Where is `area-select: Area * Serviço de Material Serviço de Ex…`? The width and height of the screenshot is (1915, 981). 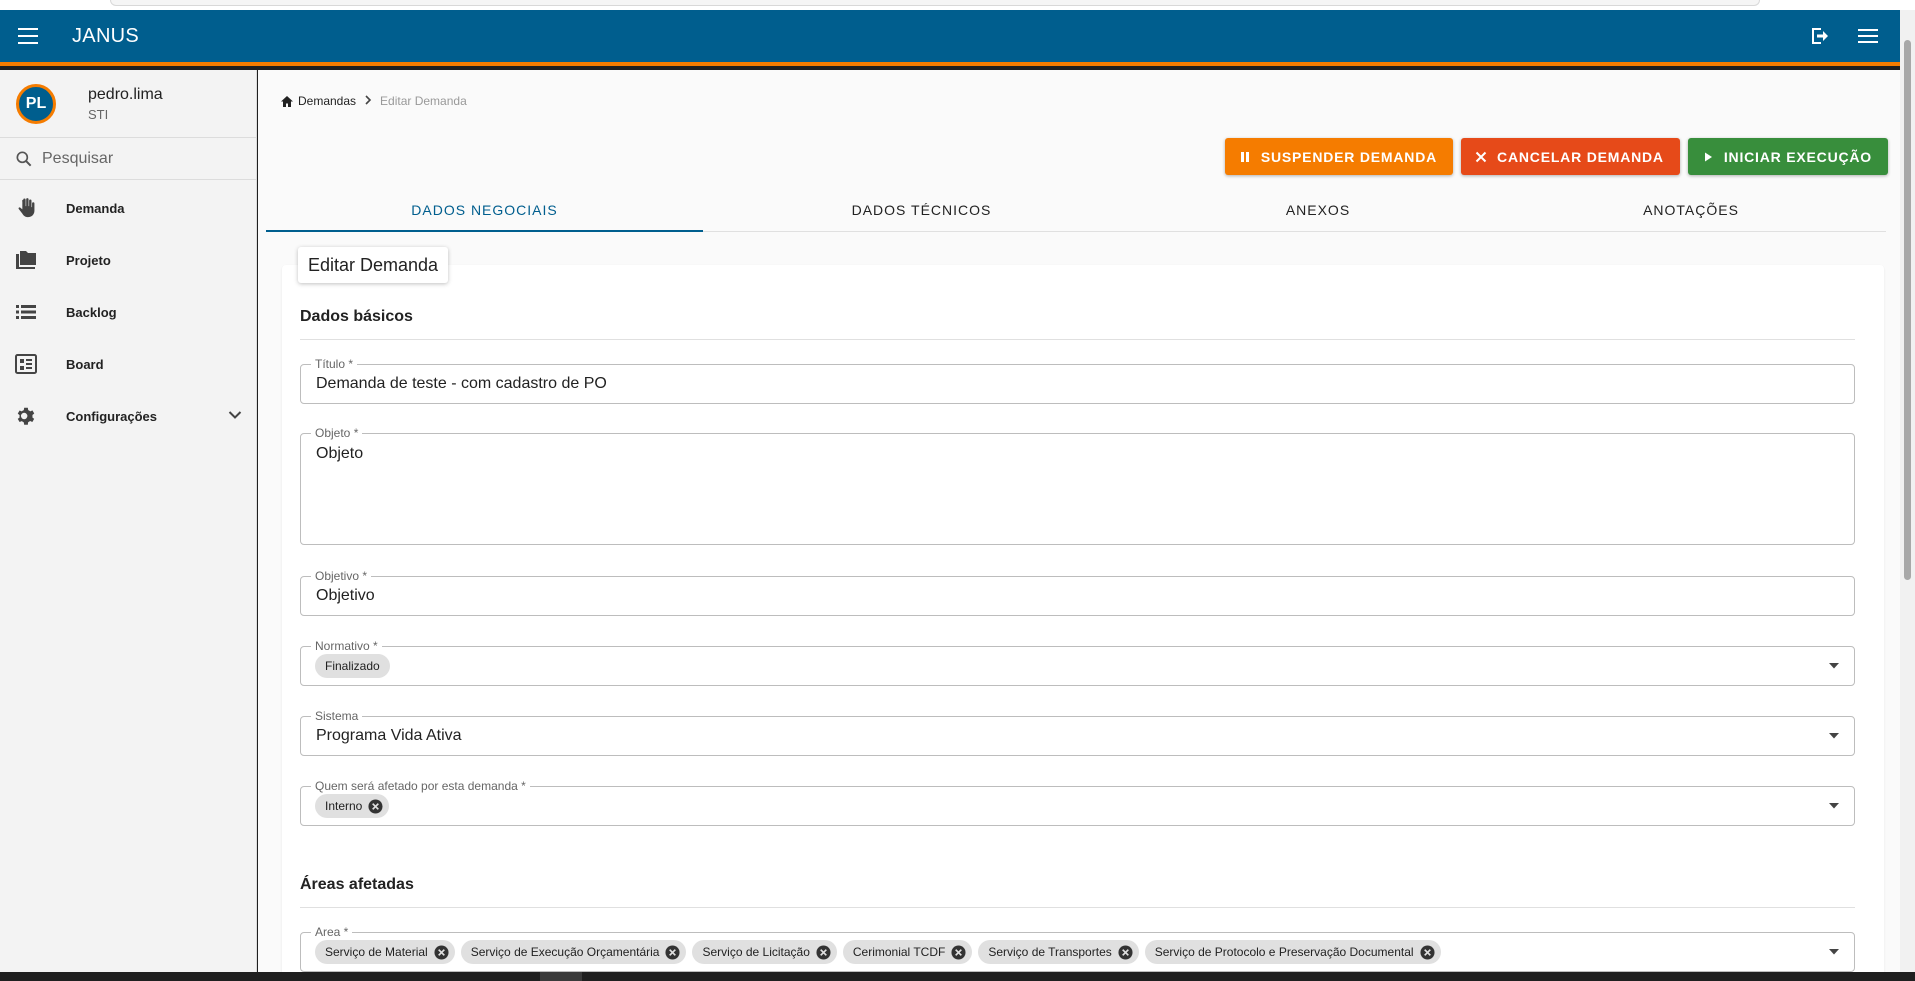 area-select: Area * Serviço de Material Serviço de Ex… is located at coordinates (1077, 948).